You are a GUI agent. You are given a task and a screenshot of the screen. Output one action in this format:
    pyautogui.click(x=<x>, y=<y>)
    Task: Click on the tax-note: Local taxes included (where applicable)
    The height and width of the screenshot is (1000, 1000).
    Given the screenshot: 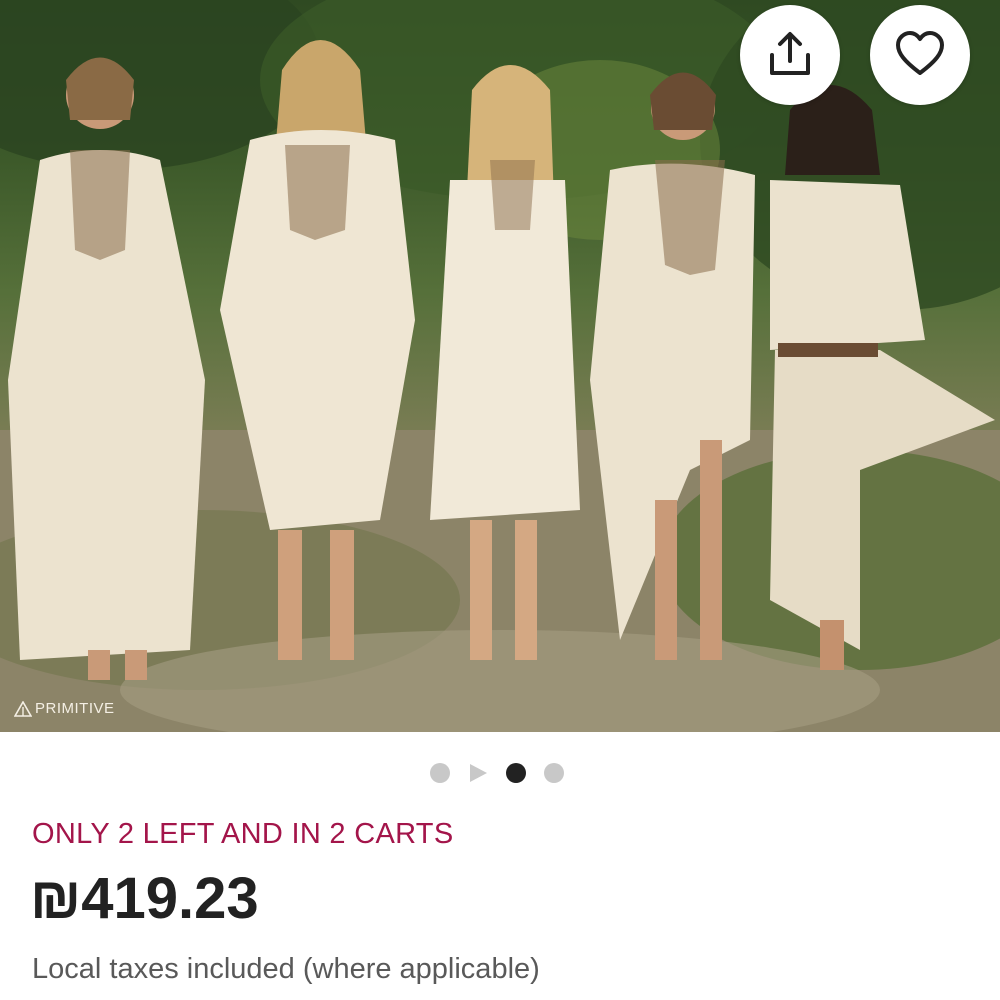 What is the action you would take?
    pyautogui.click(x=286, y=969)
    